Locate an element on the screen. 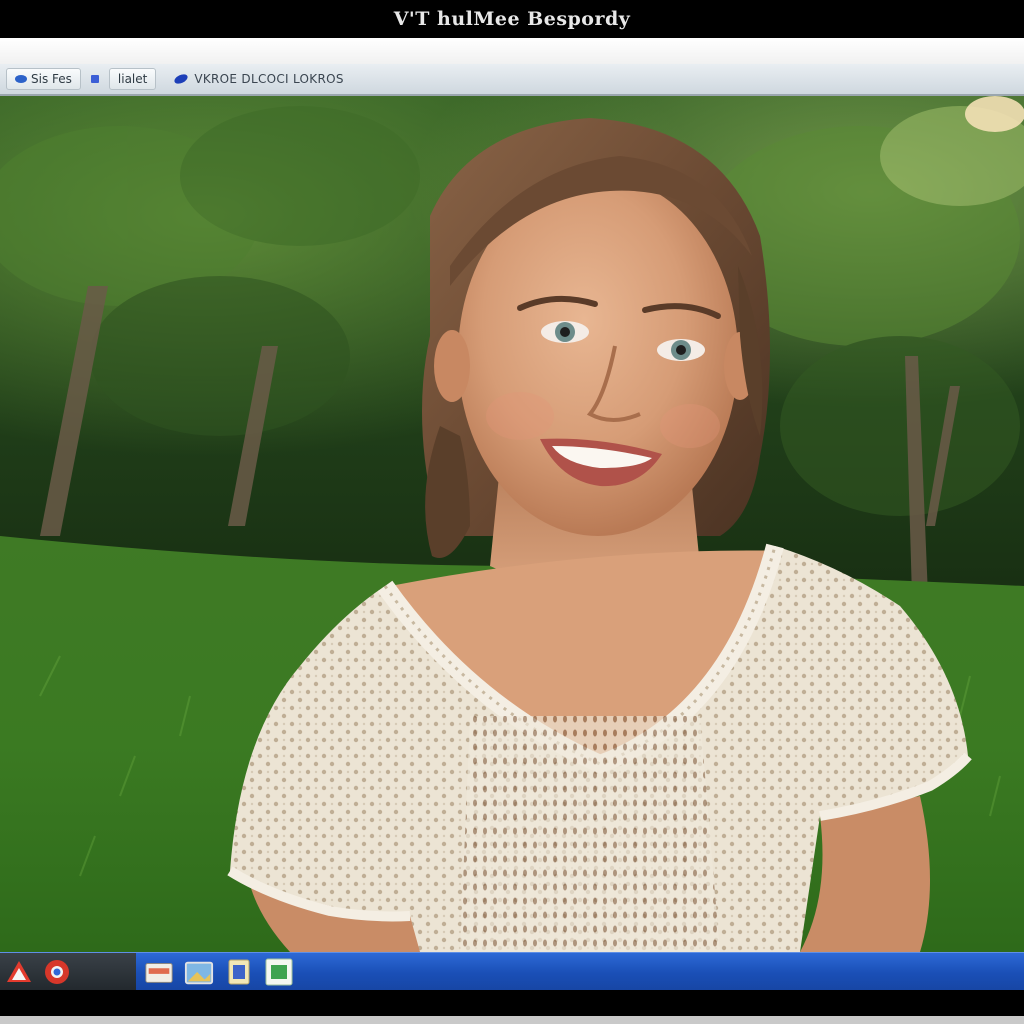 The width and height of the screenshot is (1024, 1024). taskbar-image-icon is located at coordinates (199, 972).